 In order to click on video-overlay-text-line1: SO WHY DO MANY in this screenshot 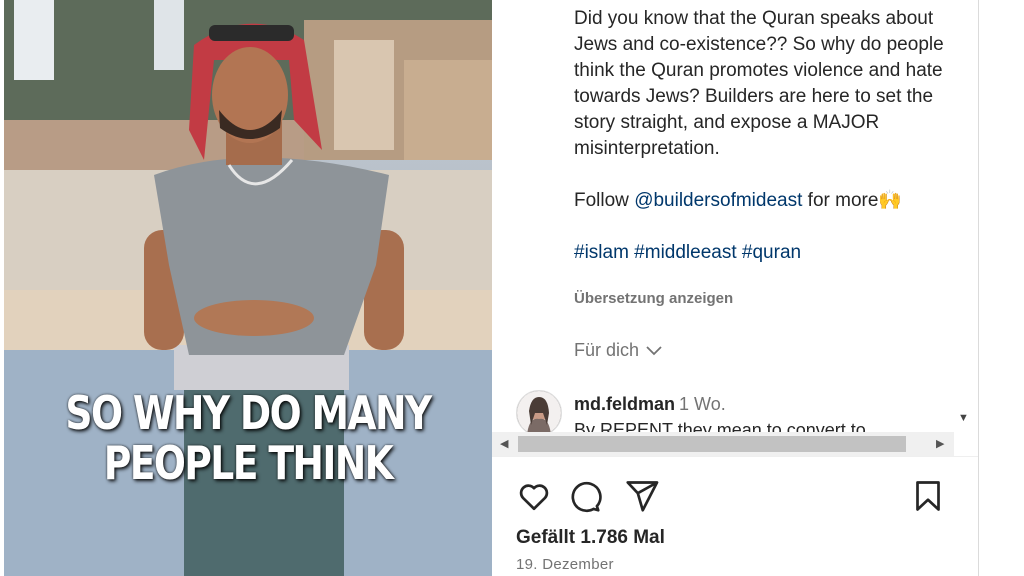, I will do `click(248, 413)`.